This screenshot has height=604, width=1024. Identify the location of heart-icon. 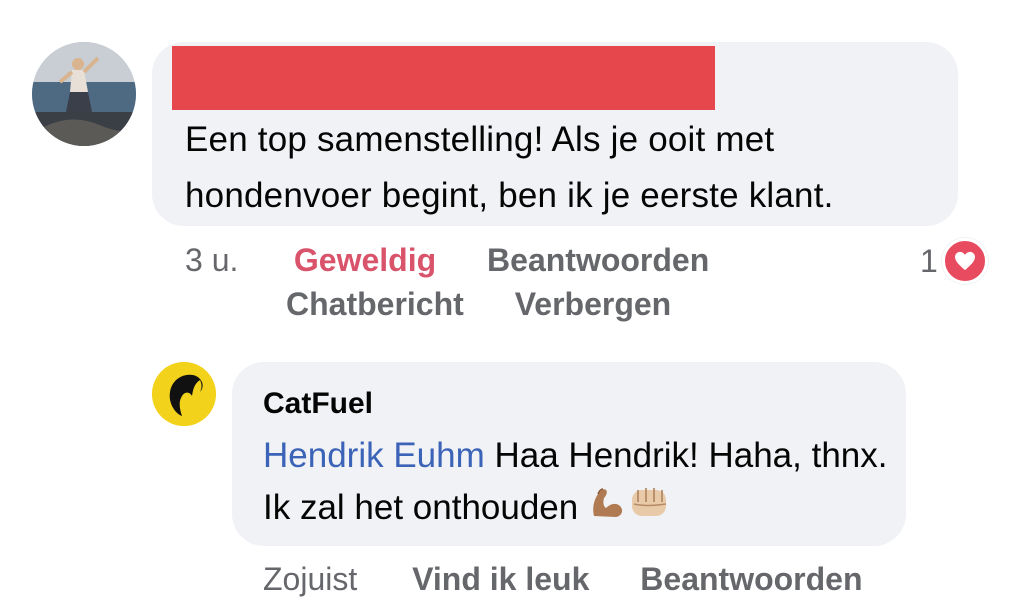
(964, 261).